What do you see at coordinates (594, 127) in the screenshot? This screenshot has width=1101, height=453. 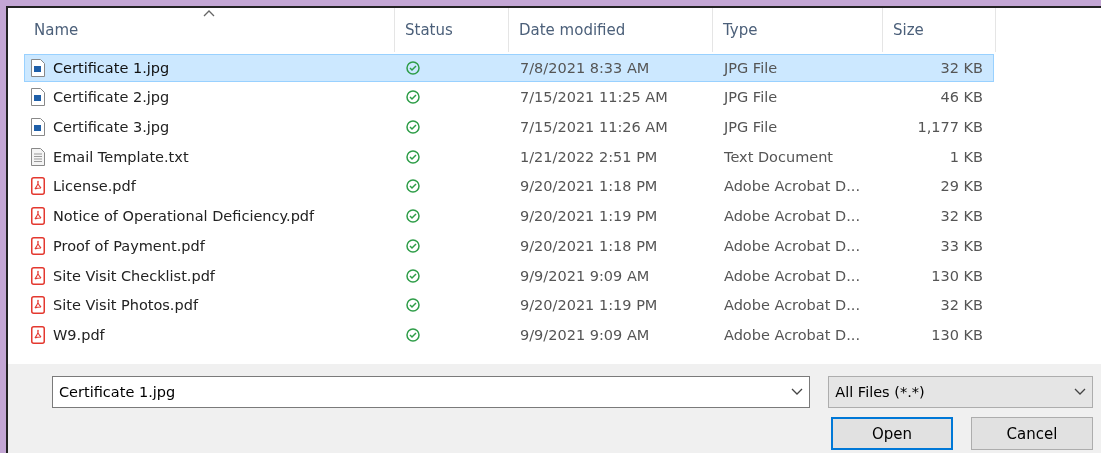 I see `date-modified: 7/15/2021 11:26 AM` at bounding box center [594, 127].